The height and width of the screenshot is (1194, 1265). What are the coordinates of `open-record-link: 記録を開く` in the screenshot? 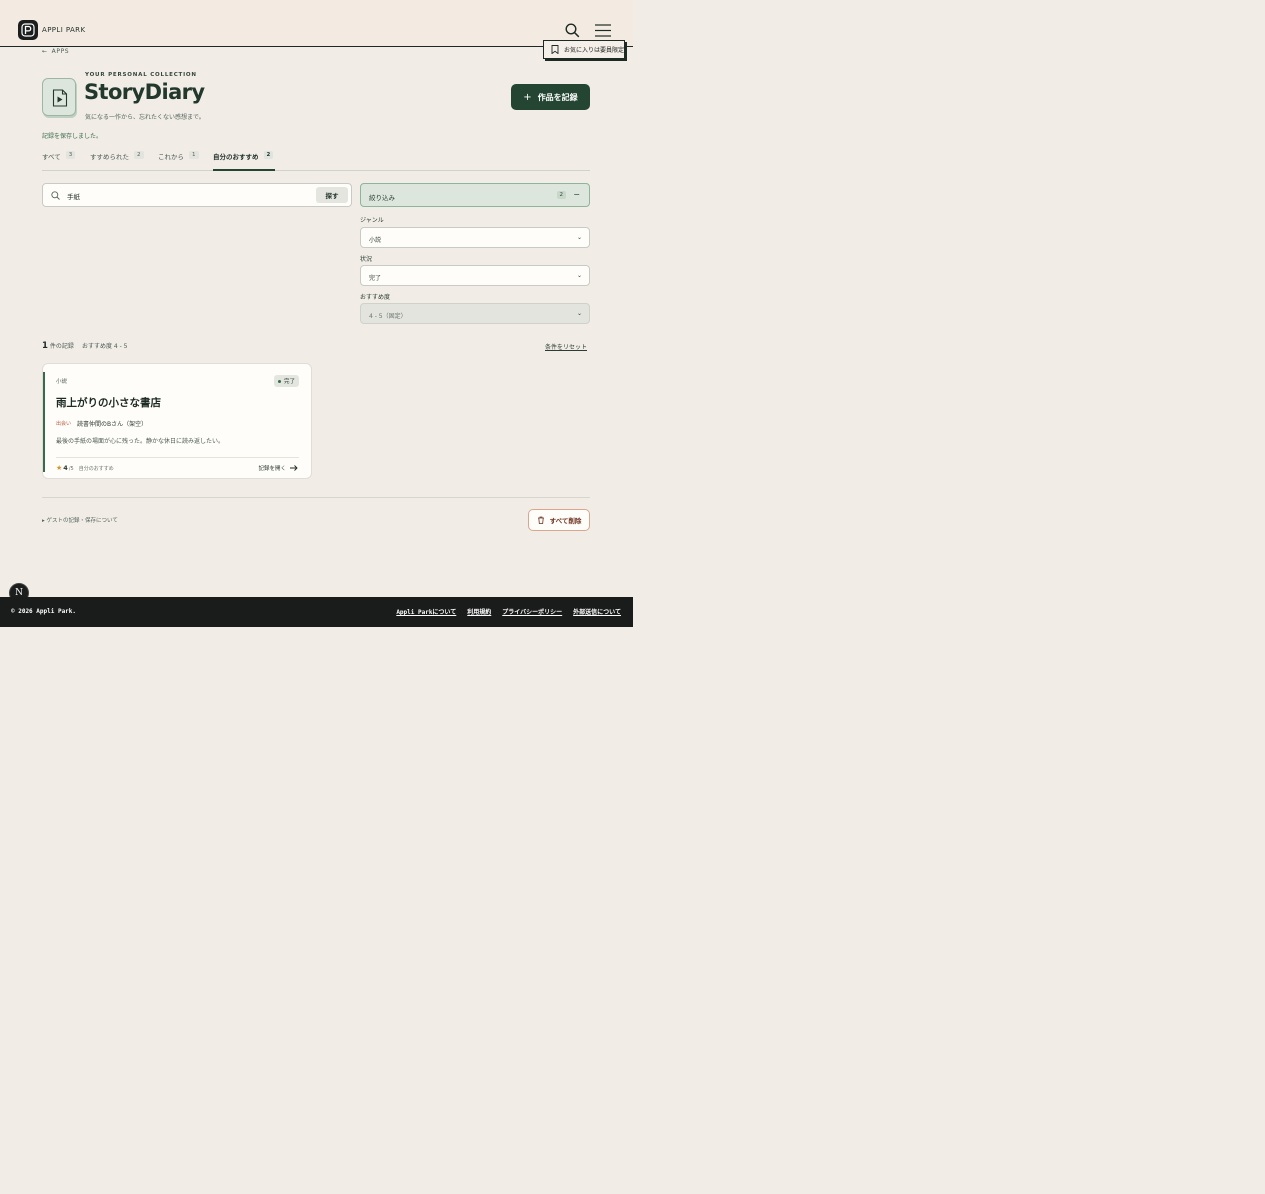 It's located at (278, 468).